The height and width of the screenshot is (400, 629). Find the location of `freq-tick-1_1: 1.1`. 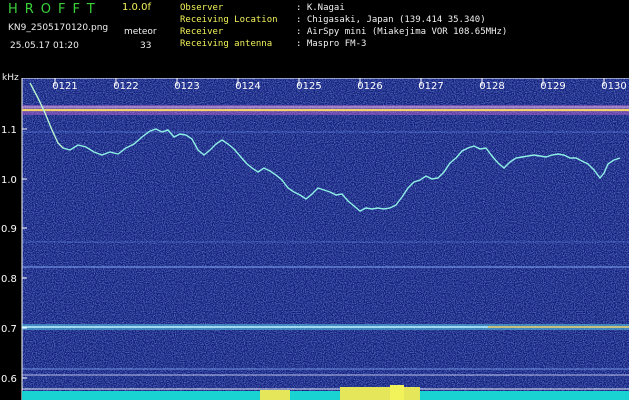

freq-tick-1_1: 1.1 is located at coordinates (9, 130).